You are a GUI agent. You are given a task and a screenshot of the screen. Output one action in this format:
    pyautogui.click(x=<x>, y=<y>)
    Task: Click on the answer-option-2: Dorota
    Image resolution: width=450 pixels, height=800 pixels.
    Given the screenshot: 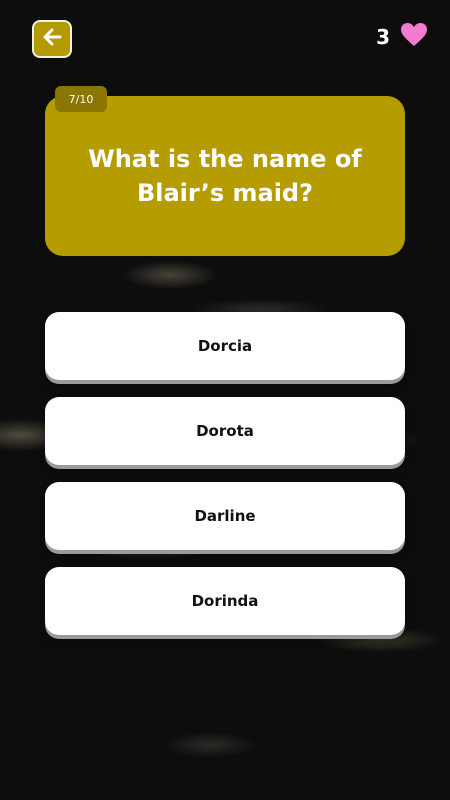 What is the action you would take?
    pyautogui.click(x=225, y=431)
    